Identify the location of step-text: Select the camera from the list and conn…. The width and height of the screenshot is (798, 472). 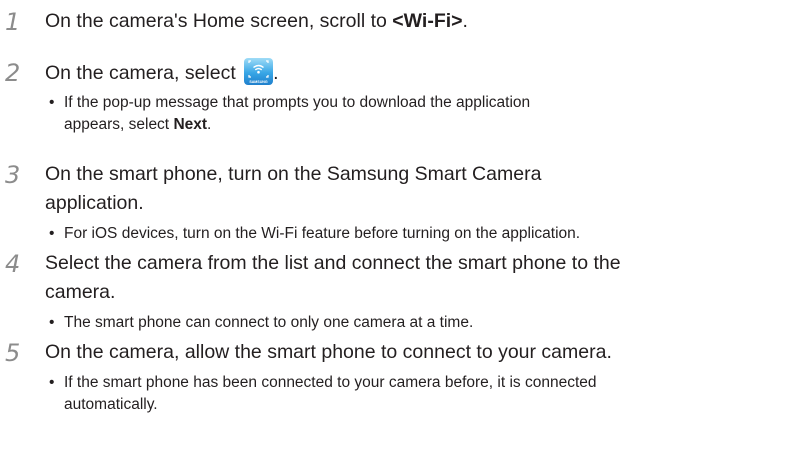
(416, 278).